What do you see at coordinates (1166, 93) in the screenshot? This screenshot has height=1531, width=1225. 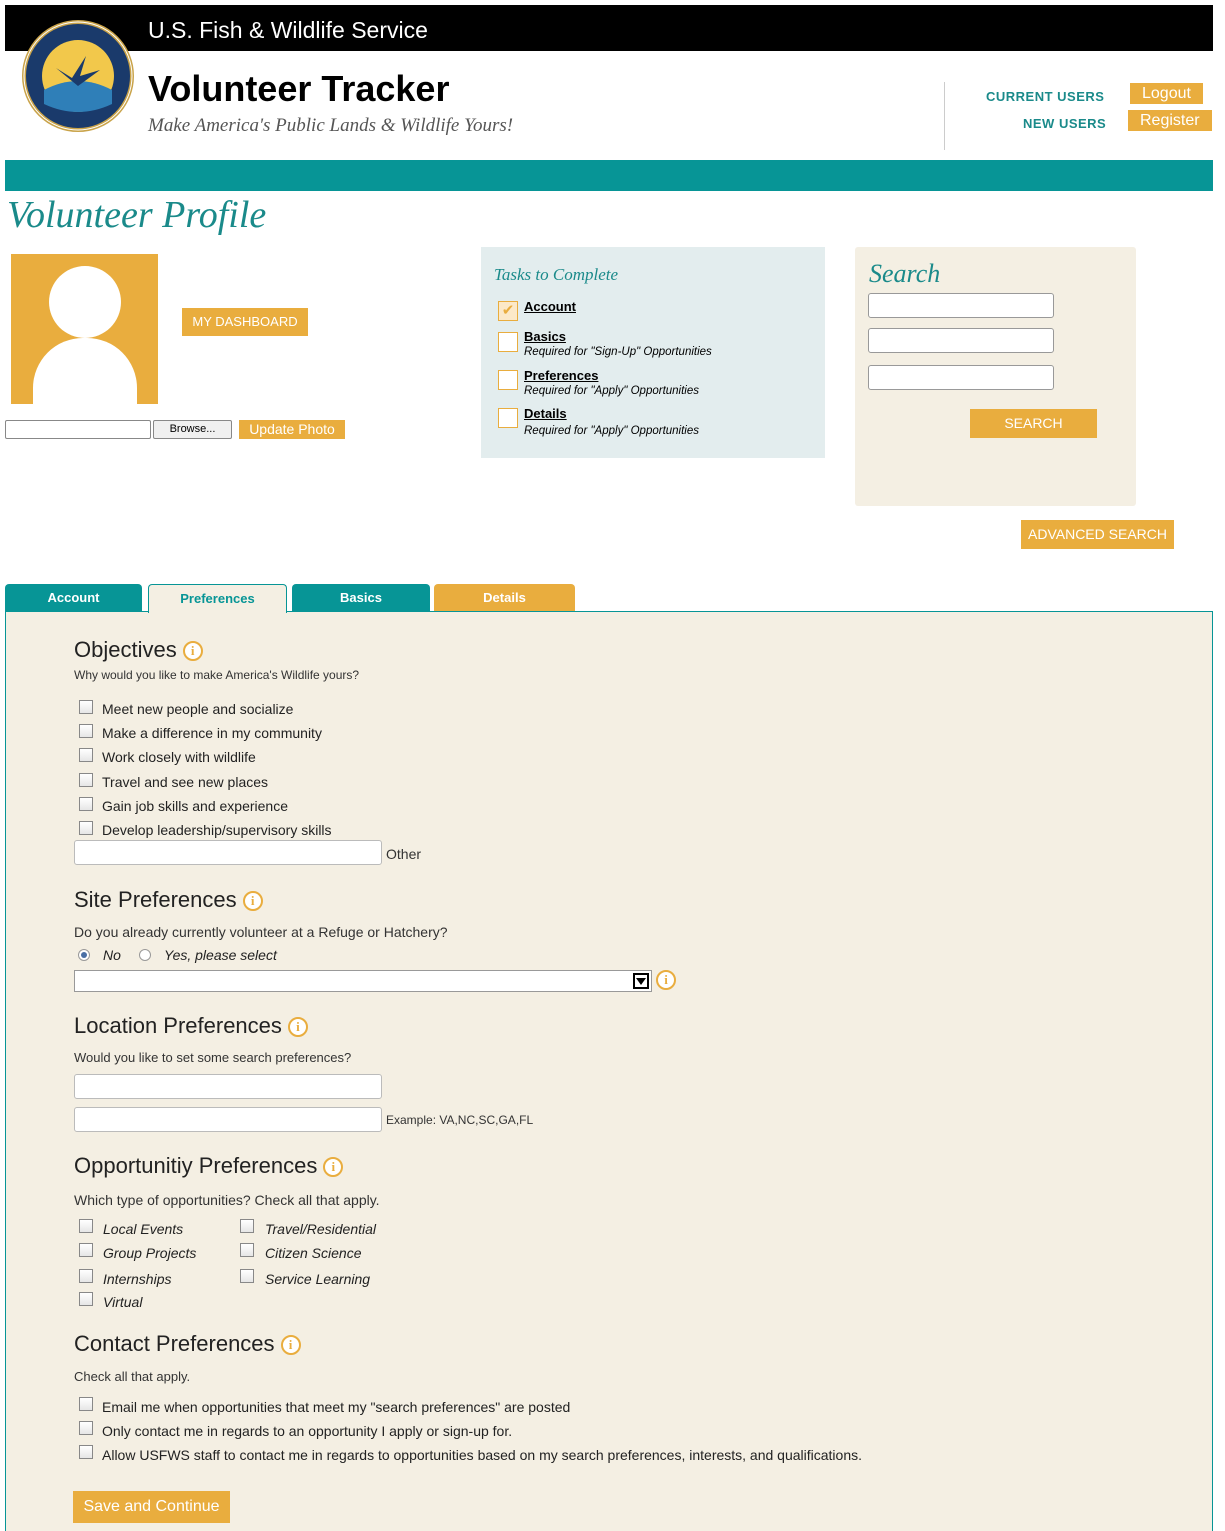 I see `logout-button: Logout` at bounding box center [1166, 93].